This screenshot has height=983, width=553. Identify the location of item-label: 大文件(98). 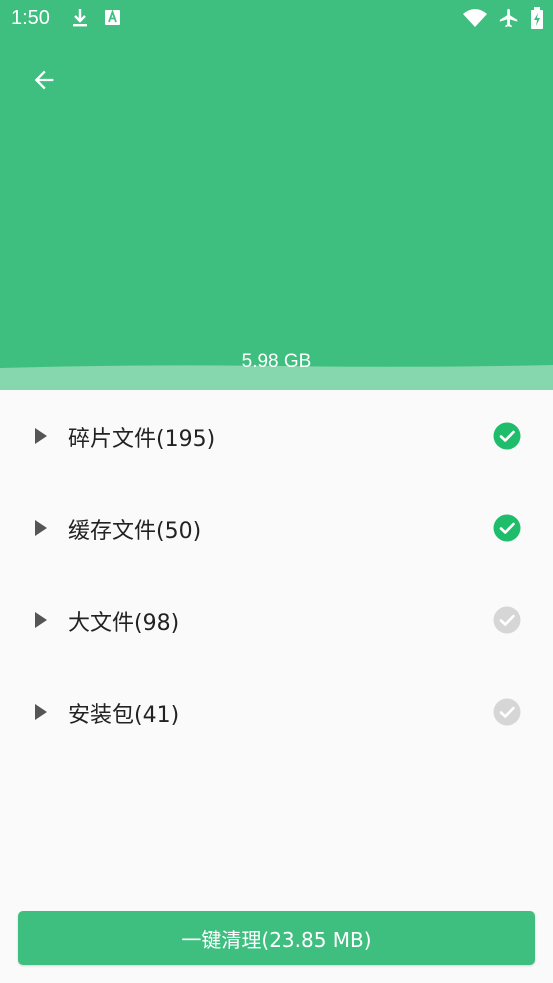
(124, 623).